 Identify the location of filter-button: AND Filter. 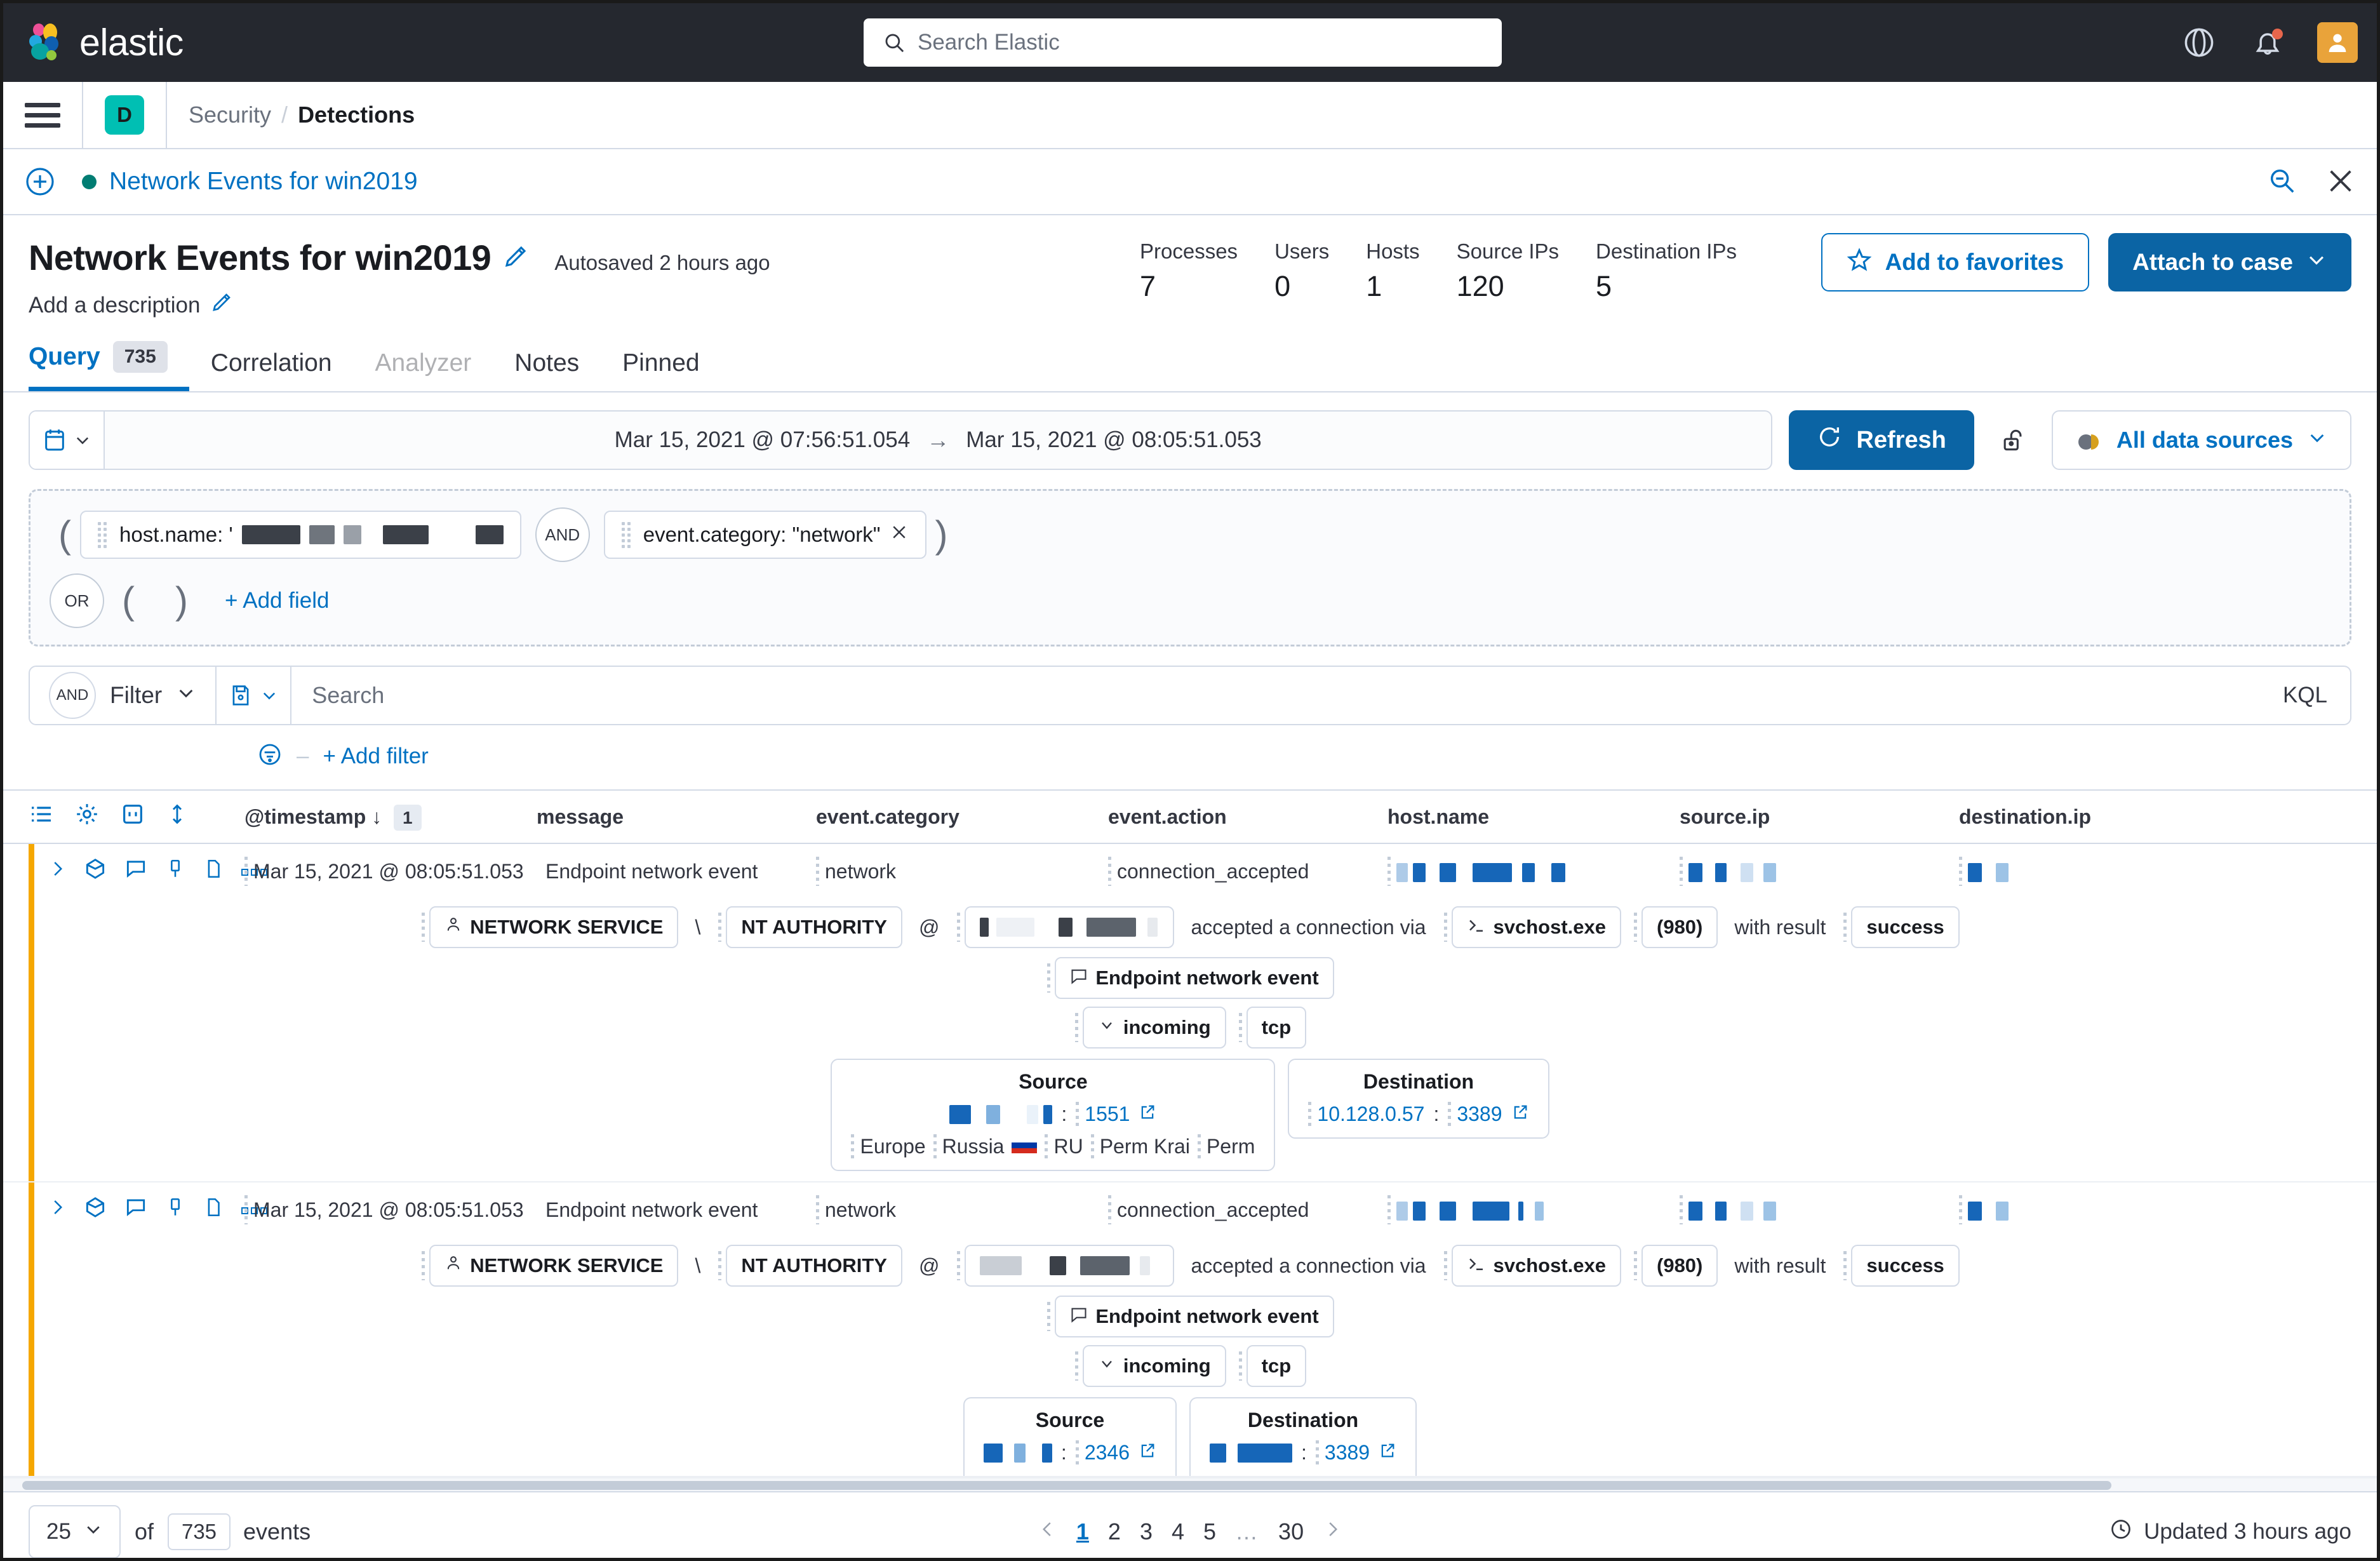
(123, 695).